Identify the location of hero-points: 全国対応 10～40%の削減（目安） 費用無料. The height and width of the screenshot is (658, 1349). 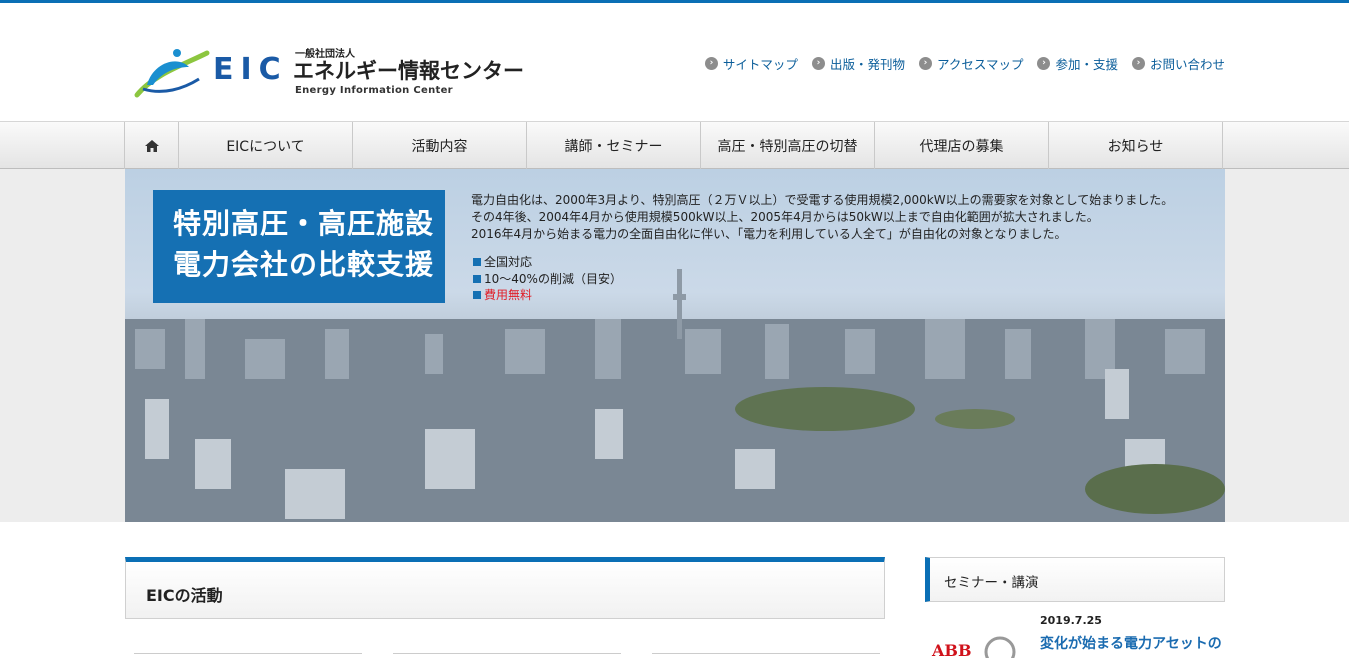
(547, 279).